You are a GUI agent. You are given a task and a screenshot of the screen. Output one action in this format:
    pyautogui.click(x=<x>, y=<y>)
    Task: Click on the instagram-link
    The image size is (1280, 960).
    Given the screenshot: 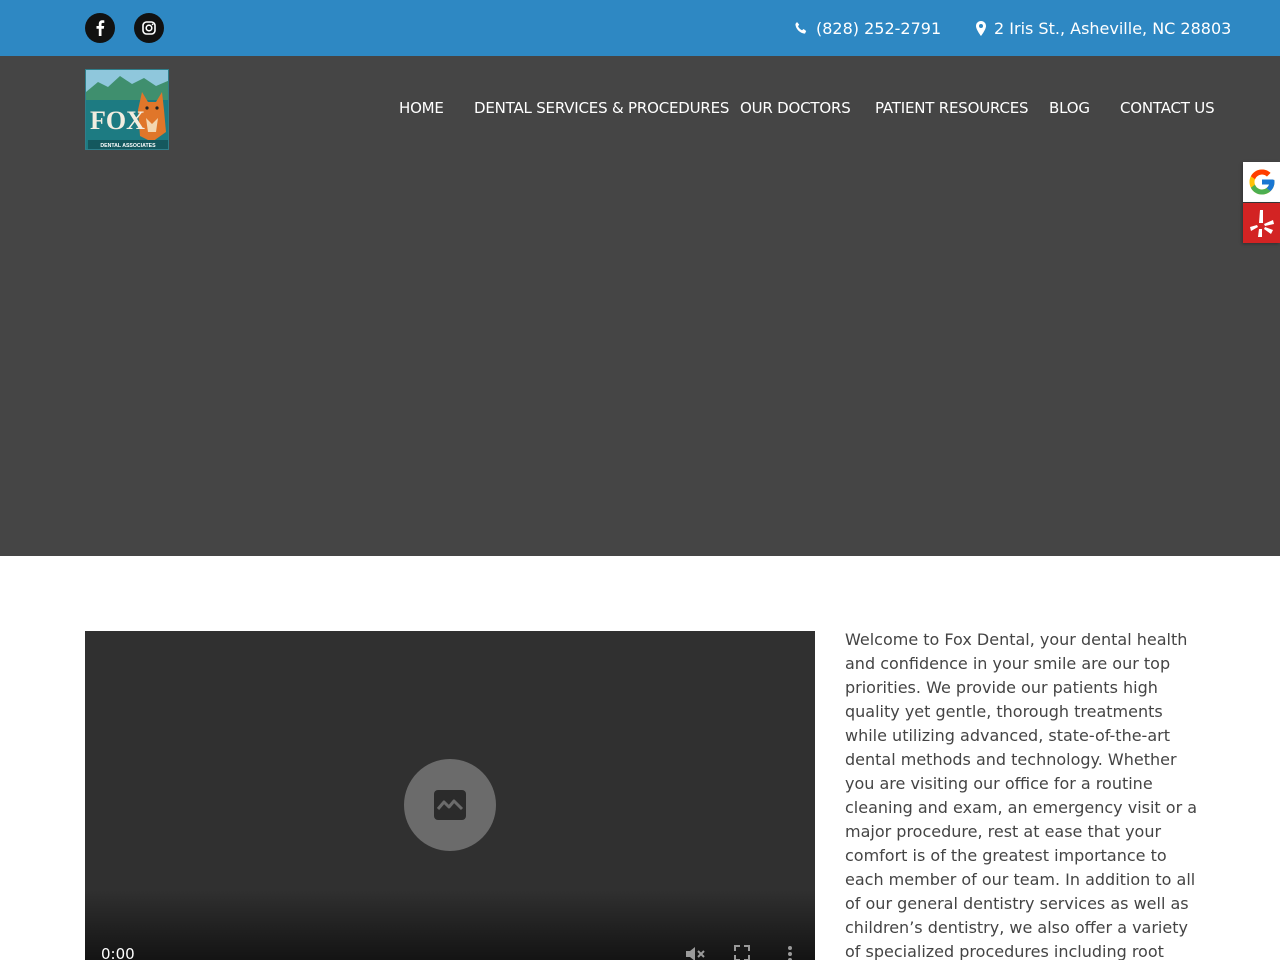 What is the action you would take?
    pyautogui.click(x=149, y=28)
    